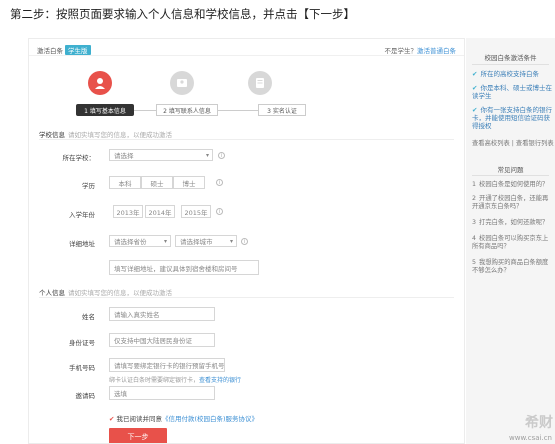 The width and height of the screenshot is (555, 444). I want to click on conditions-title: 校园白条激活条件, so click(510, 58).